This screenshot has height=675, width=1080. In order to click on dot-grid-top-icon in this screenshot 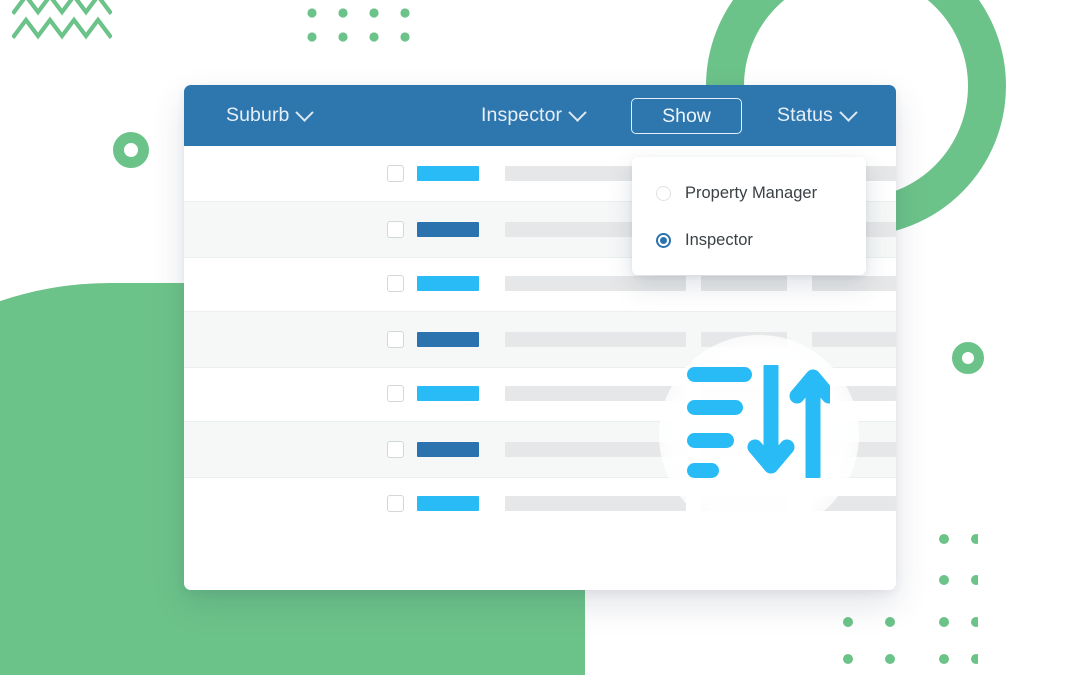, I will do `click(358, 25)`.